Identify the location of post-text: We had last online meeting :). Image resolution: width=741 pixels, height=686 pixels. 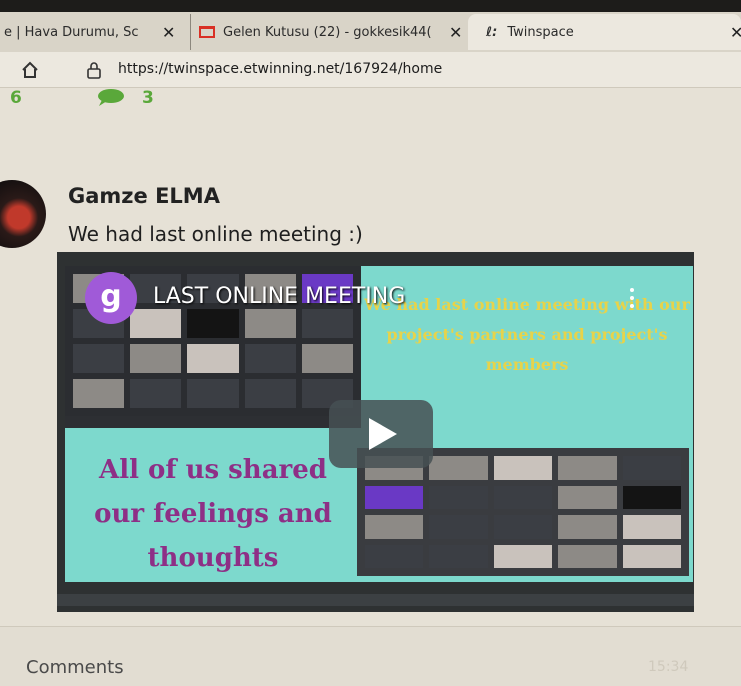
(215, 234).